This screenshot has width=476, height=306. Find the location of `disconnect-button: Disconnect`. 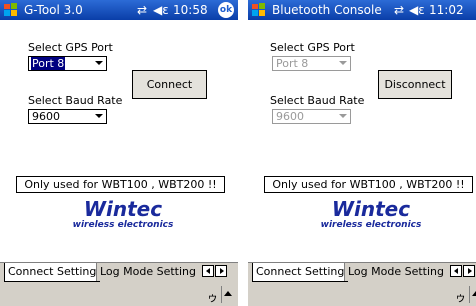

disconnect-button: Disconnect is located at coordinates (415, 84).